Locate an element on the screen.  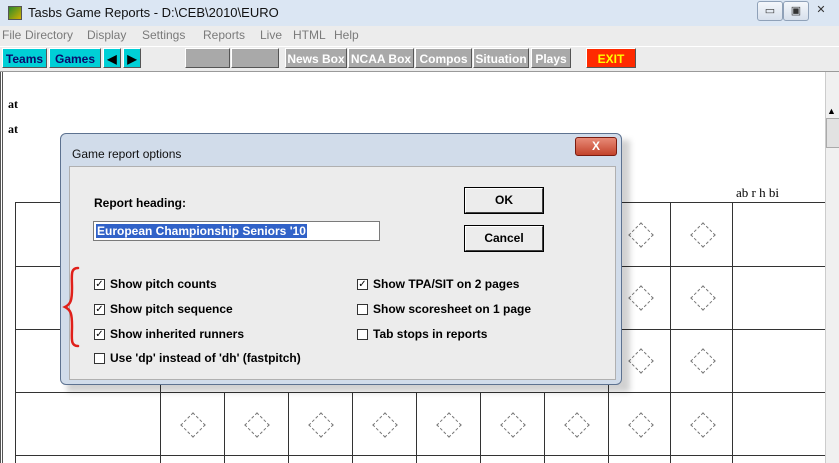
maximize-button: ▣ is located at coordinates (796, 11).